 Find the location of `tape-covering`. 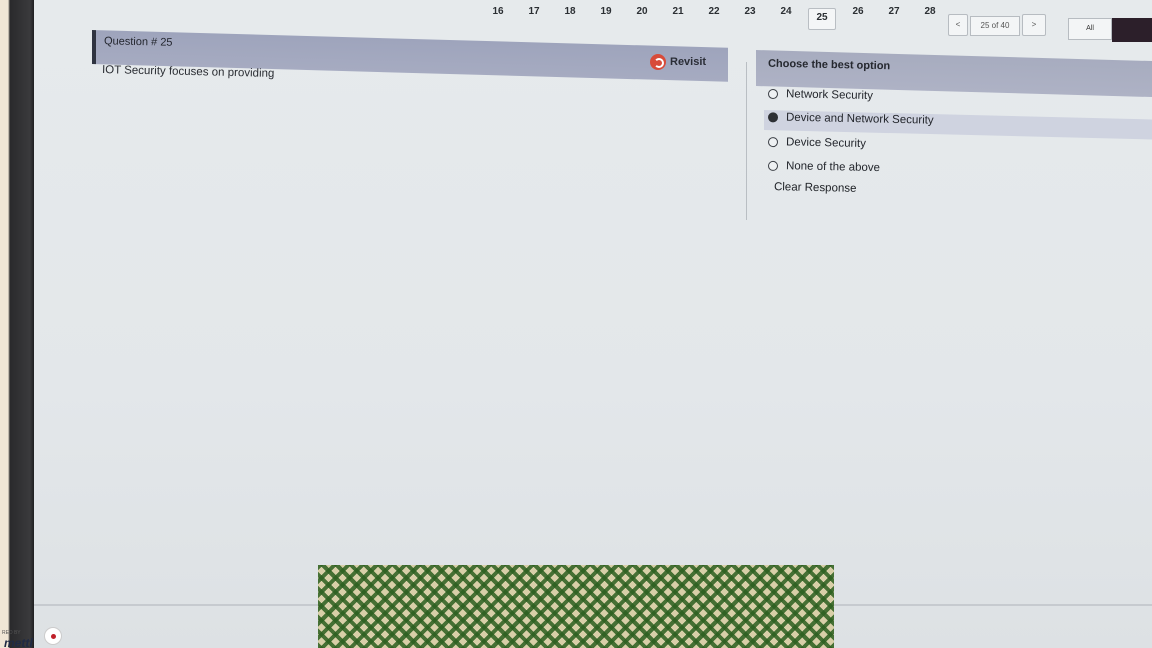

tape-covering is located at coordinates (576, 606).